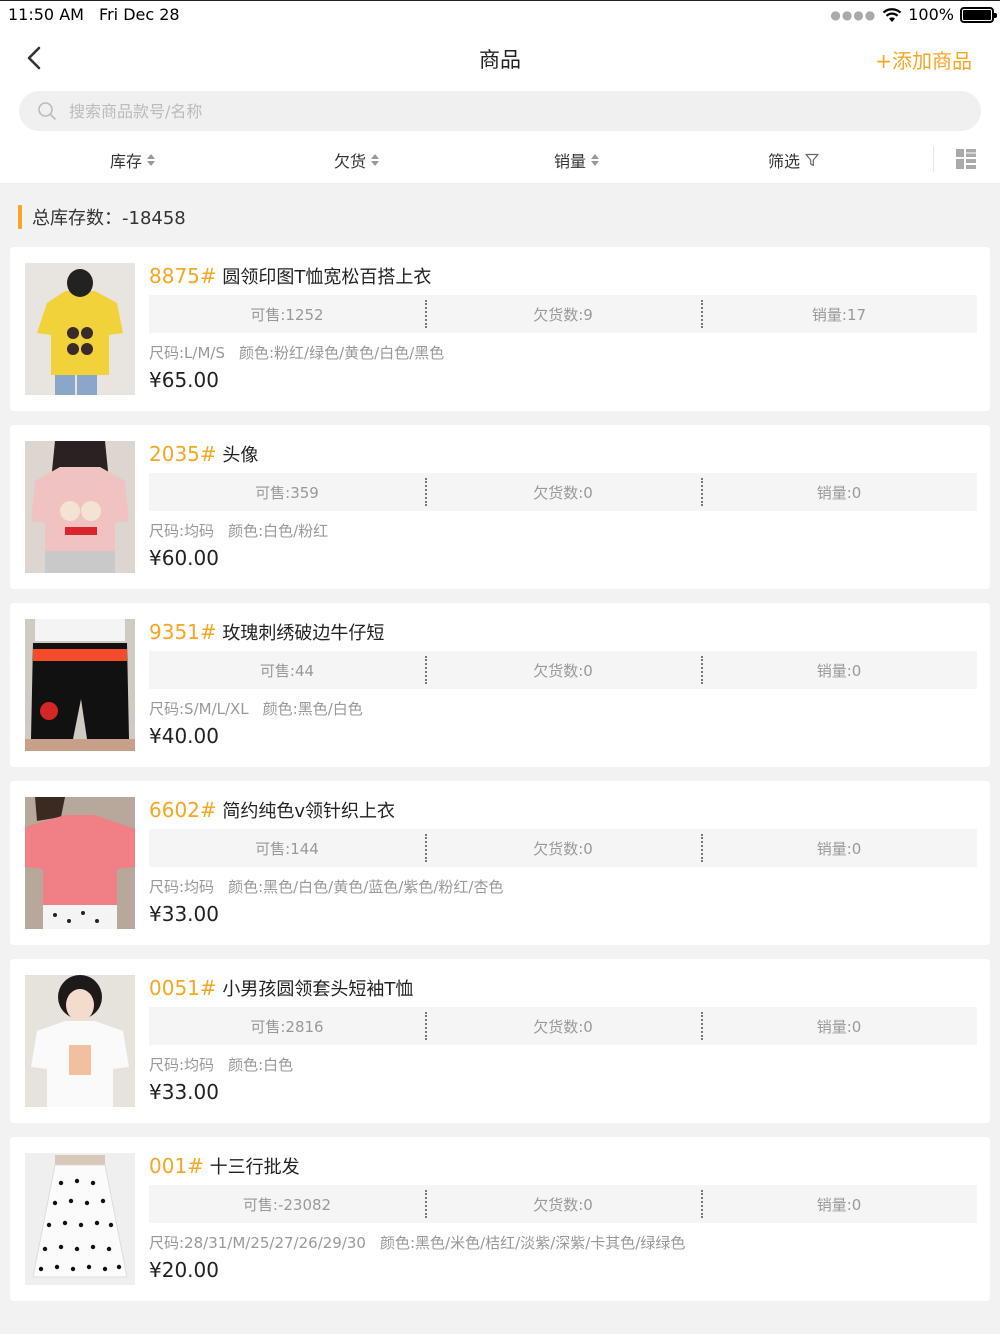  I want to click on product-stats: 可售:2816 欠货数:0 销量:0, so click(563, 1026).